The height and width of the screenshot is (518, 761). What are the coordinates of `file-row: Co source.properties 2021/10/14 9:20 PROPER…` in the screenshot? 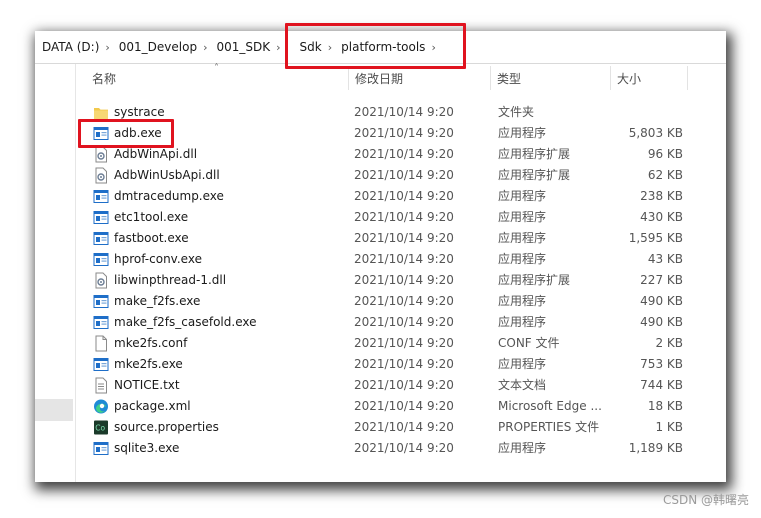 It's located at (401, 427).